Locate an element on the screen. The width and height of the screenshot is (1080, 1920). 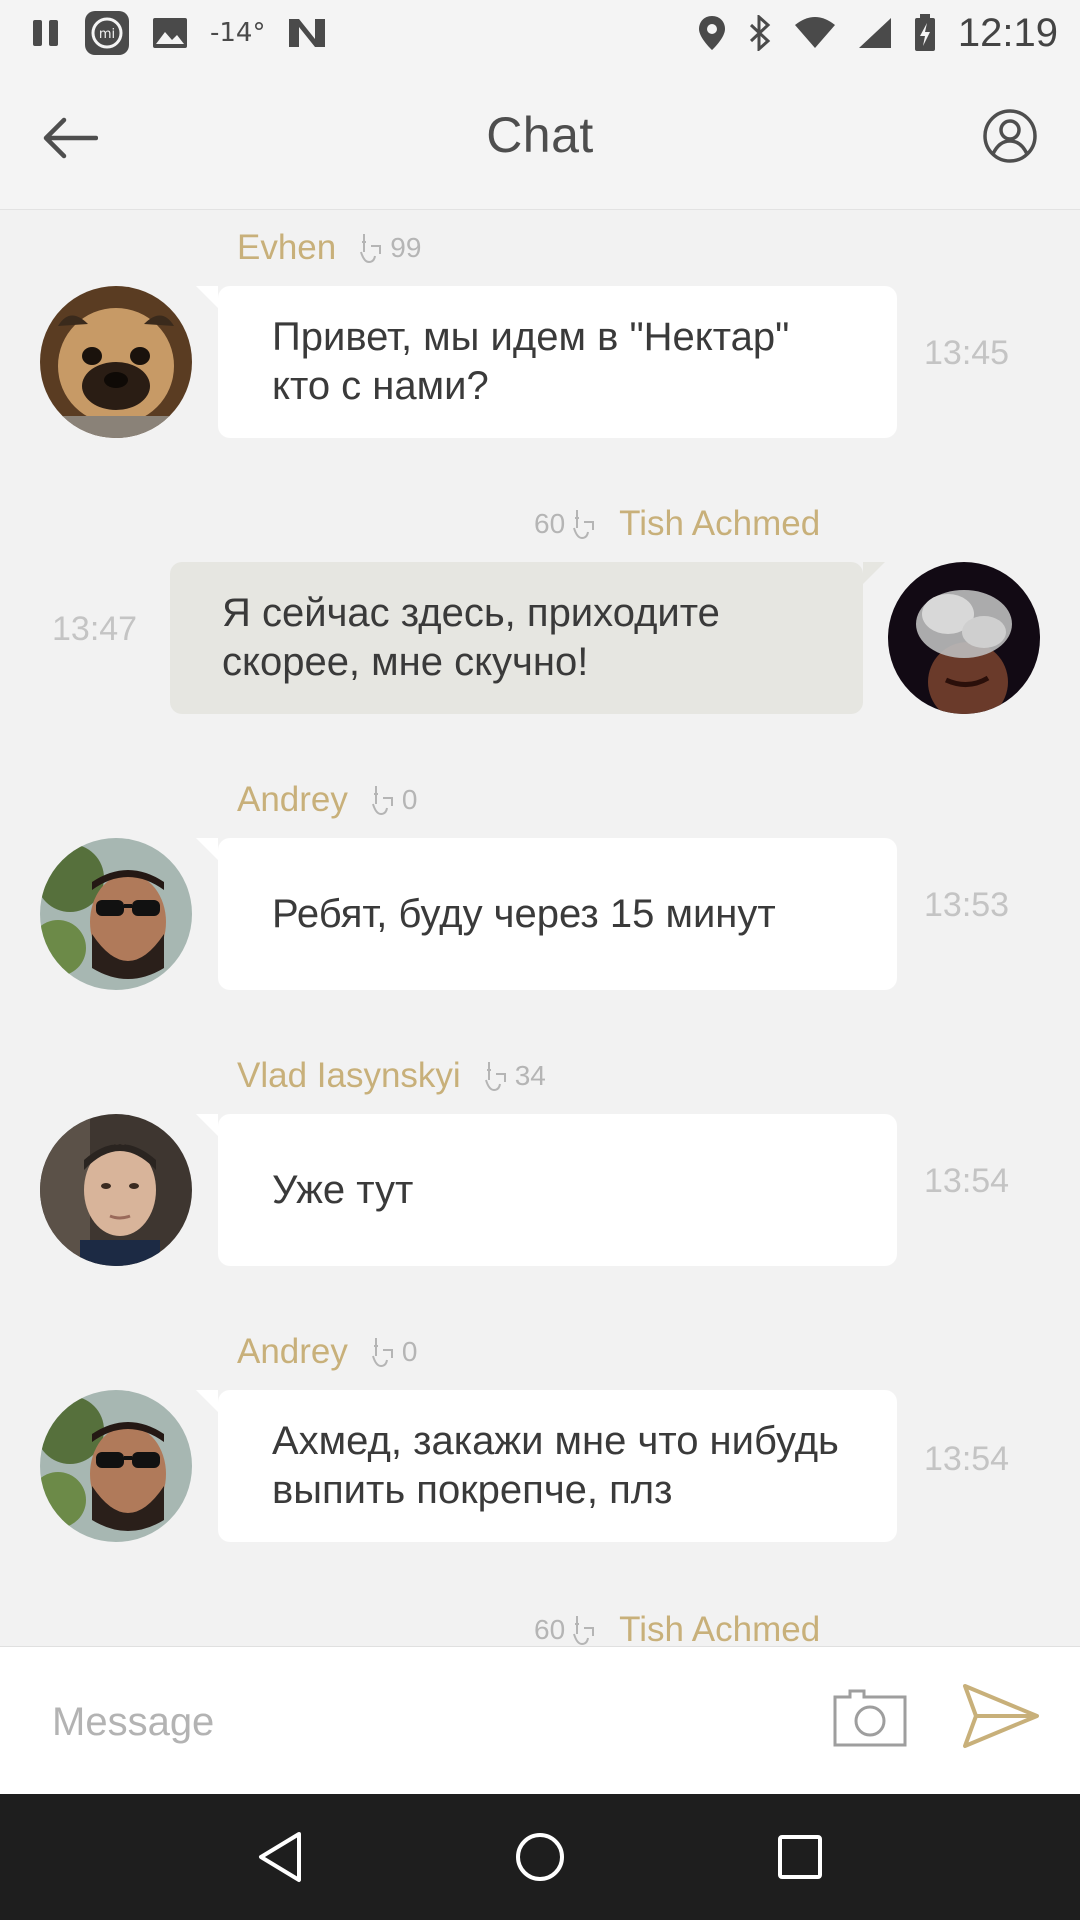
camera-button is located at coordinates (870, 1717).